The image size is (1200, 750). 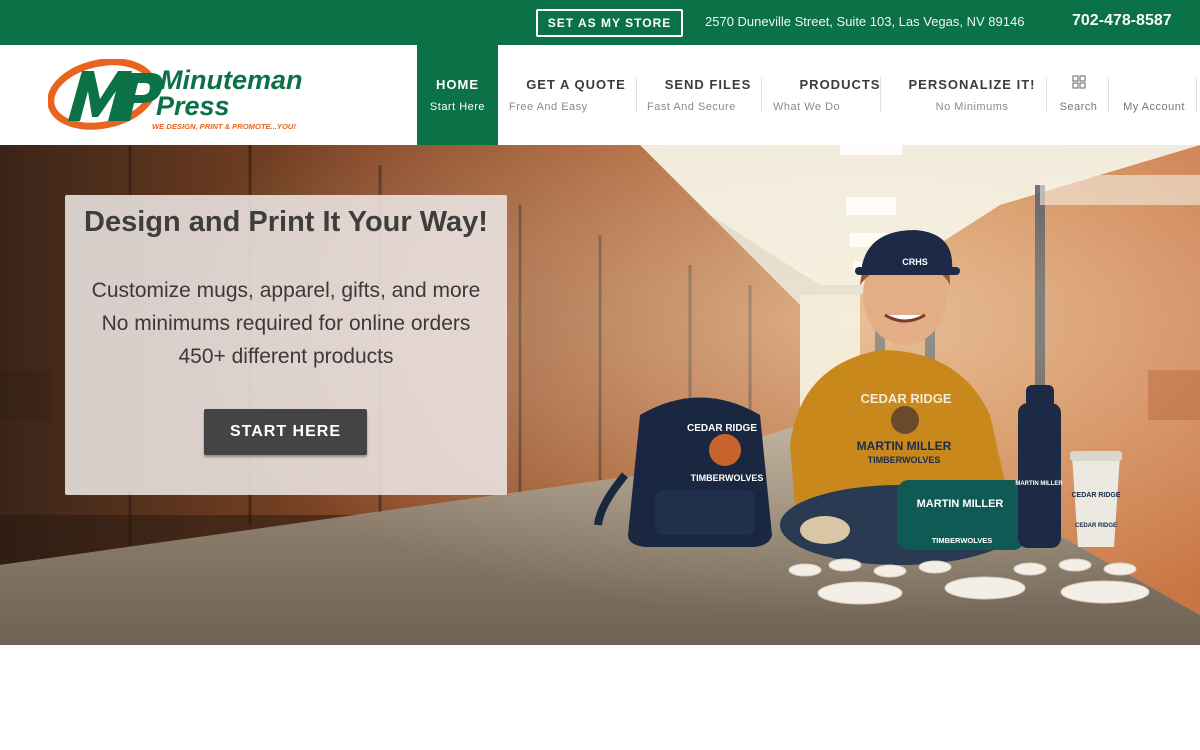 I want to click on nav-get-a-quote-title: GET A QUOTE, so click(x=576, y=84).